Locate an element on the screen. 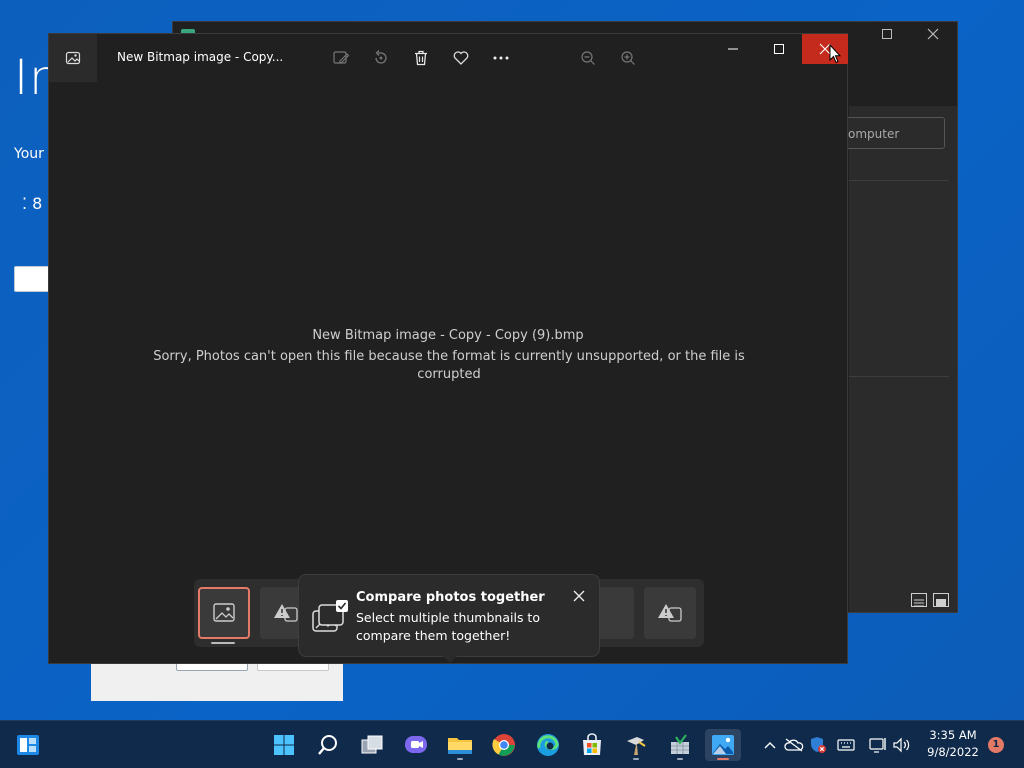 The image size is (1024, 768). tool-app-icon is located at coordinates (636, 745).